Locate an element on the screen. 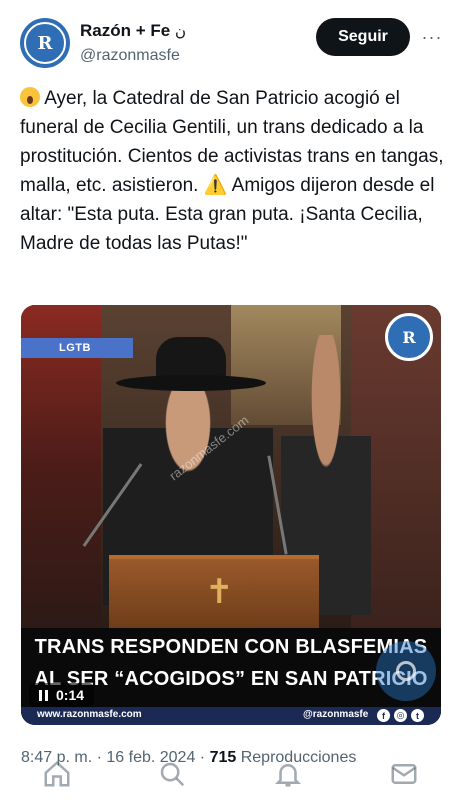  video-footer-bar: www.razonmasfe.com @razonmasfe f ◎ t is located at coordinates (231, 716).